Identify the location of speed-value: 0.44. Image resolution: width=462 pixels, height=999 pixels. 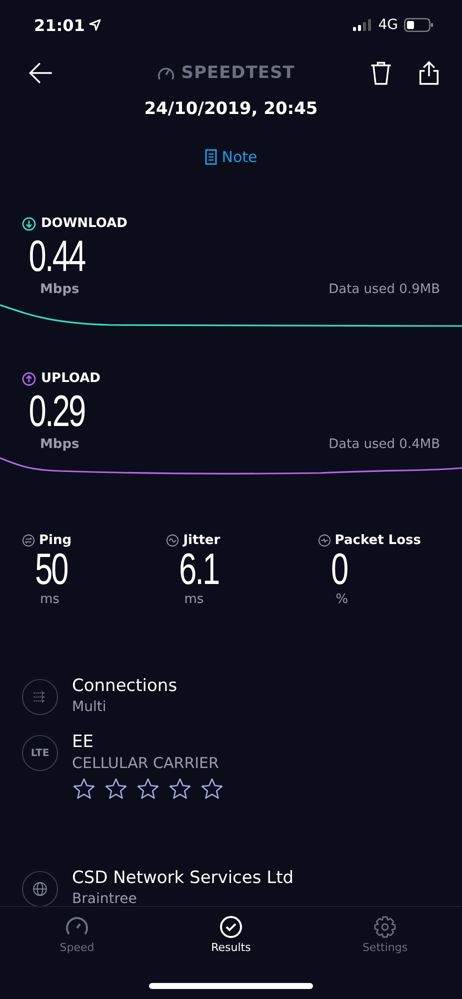
(56, 256).